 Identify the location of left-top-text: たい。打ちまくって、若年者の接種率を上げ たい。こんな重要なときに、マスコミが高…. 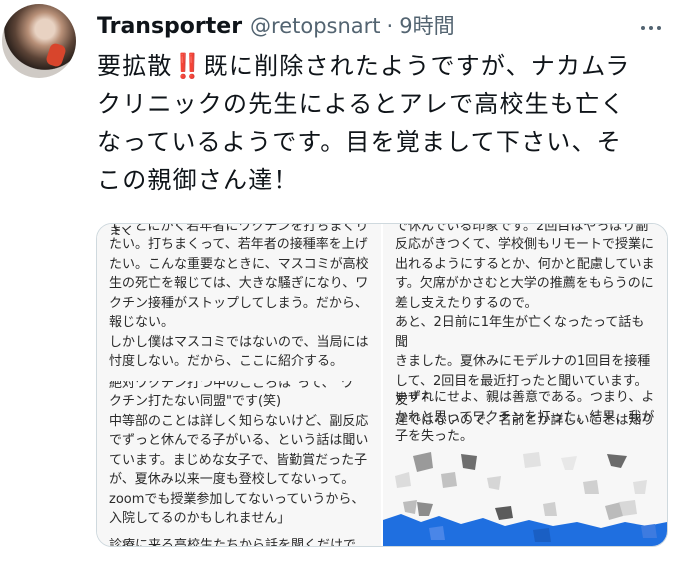
(239, 303).